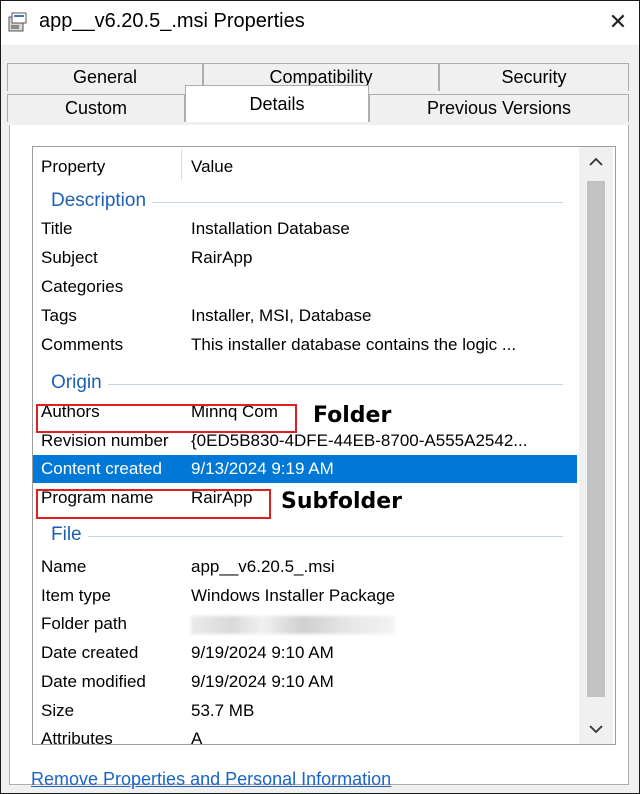 The image size is (640, 794). I want to click on list-item-selected: Content created 9/13/2024 9:19 AM, so click(305, 469).